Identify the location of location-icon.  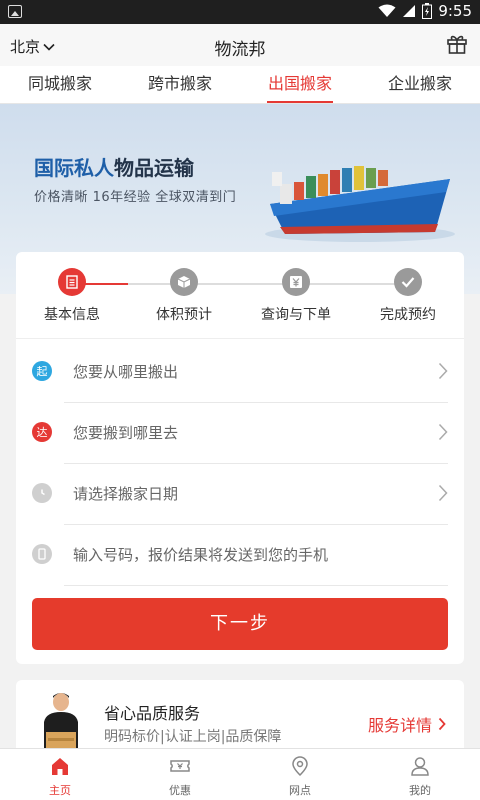
(300, 766).